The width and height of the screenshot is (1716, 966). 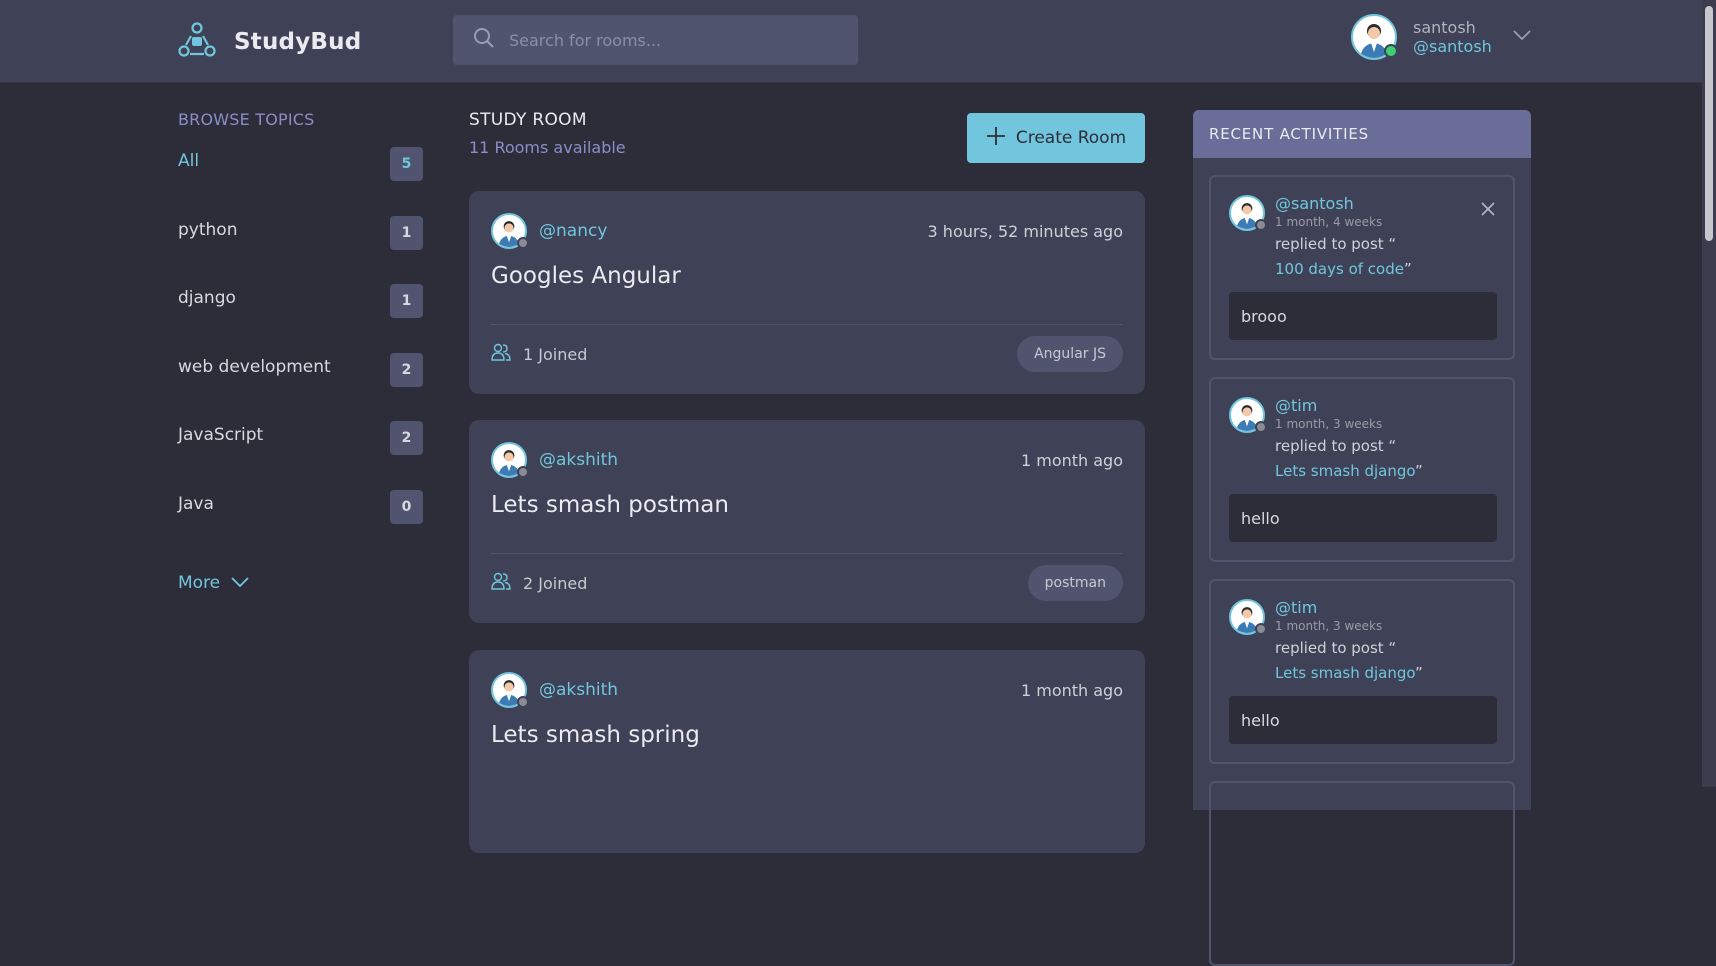 I want to click on browse-topics-title: BROWSE TOPICS, so click(x=246, y=119).